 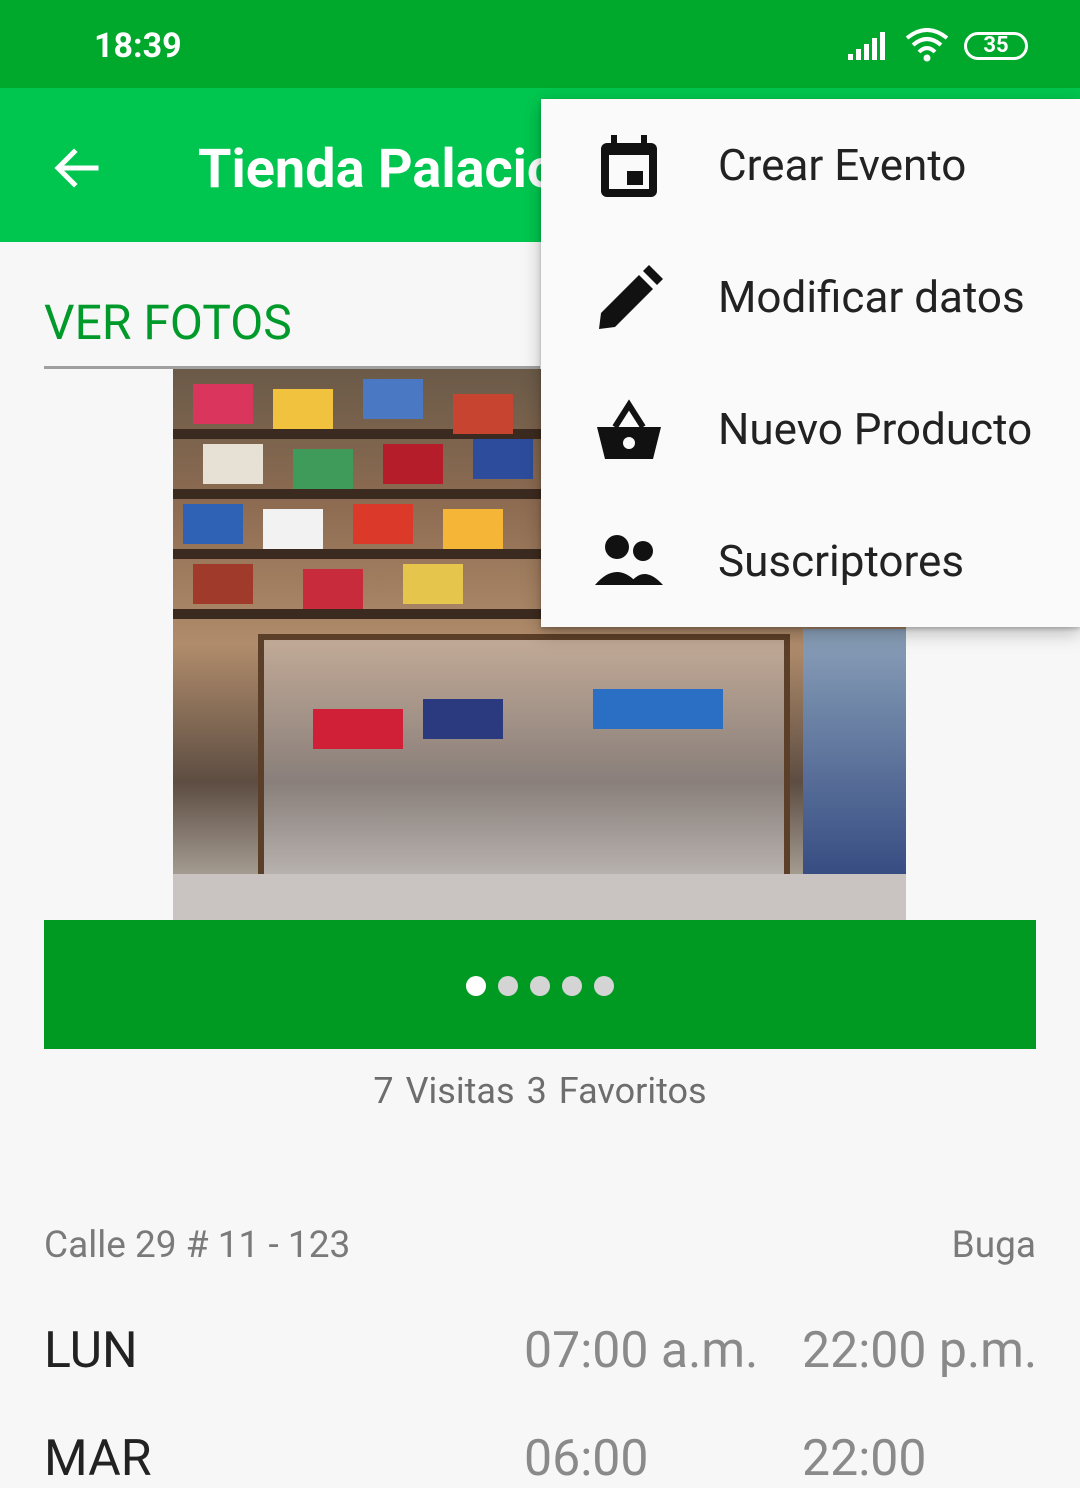 What do you see at coordinates (138, 46) in the screenshot?
I see `status-time: 18:39` at bounding box center [138, 46].